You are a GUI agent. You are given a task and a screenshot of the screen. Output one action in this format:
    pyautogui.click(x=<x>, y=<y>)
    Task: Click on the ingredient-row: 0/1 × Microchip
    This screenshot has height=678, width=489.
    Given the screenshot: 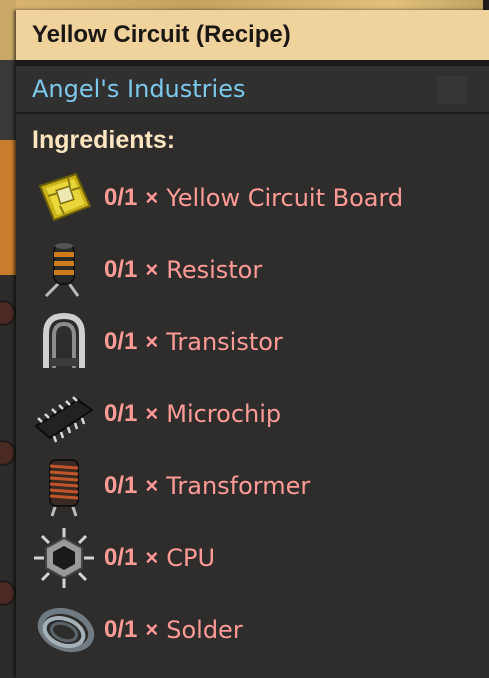 What is the action you would take?
    pyautogui.click(x=252, y=414)
    